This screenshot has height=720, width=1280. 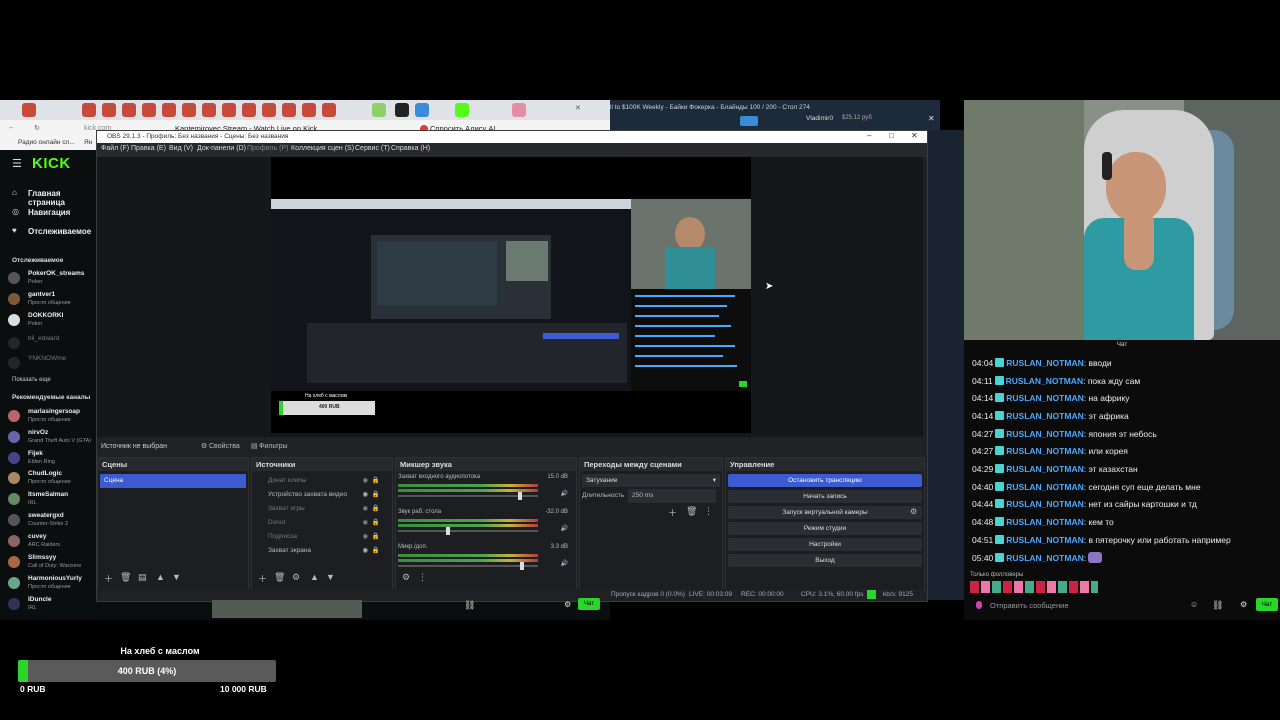 I want to click on nav-browse: Навигация, so click(x=49, y=212).